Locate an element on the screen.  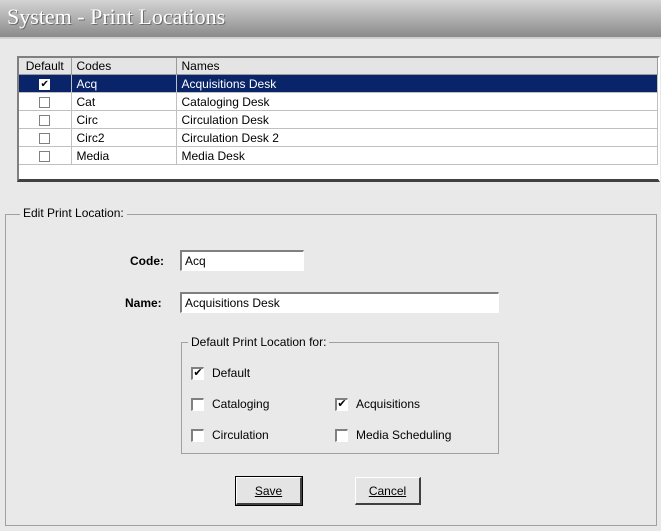
default-checkbox: ✔ Default is located at coordinates (220, 373).